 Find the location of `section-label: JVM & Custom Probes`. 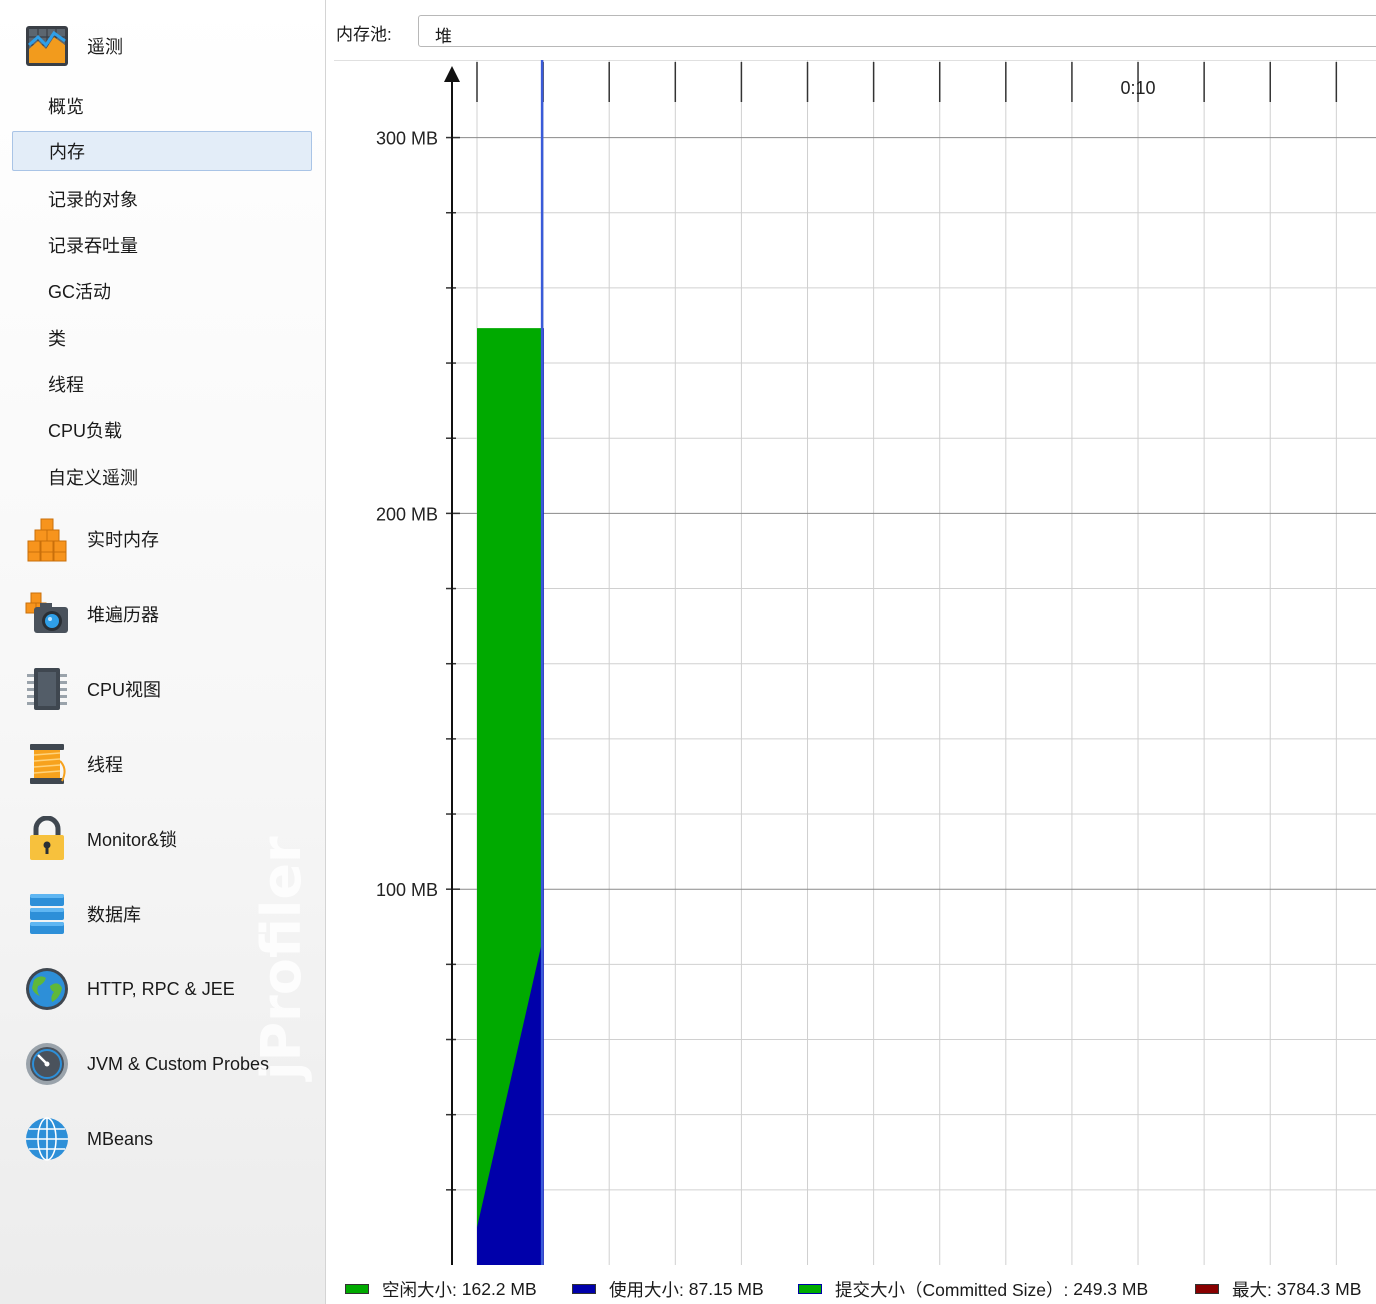

section-label: JVM & Custom Probes is located at coordinates (178, 1063).